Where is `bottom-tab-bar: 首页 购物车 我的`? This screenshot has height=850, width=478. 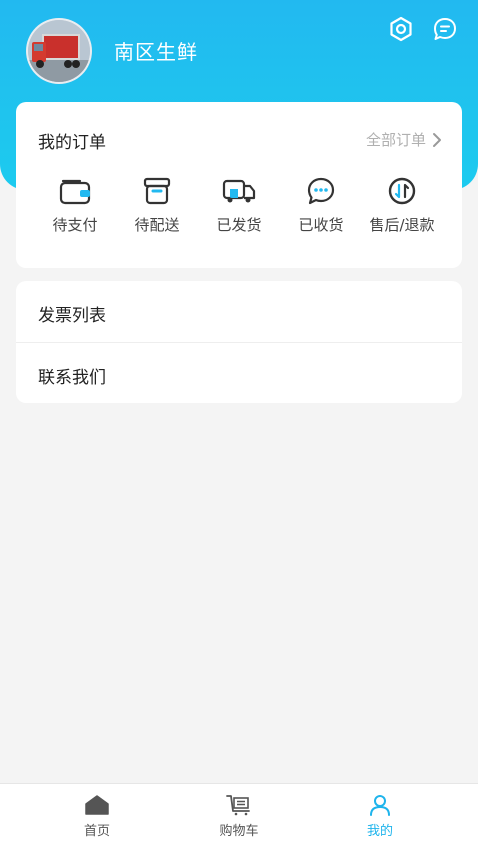
bottom-tab-bar: 首页 购物车 我的 is located at coordinates (239, 816).